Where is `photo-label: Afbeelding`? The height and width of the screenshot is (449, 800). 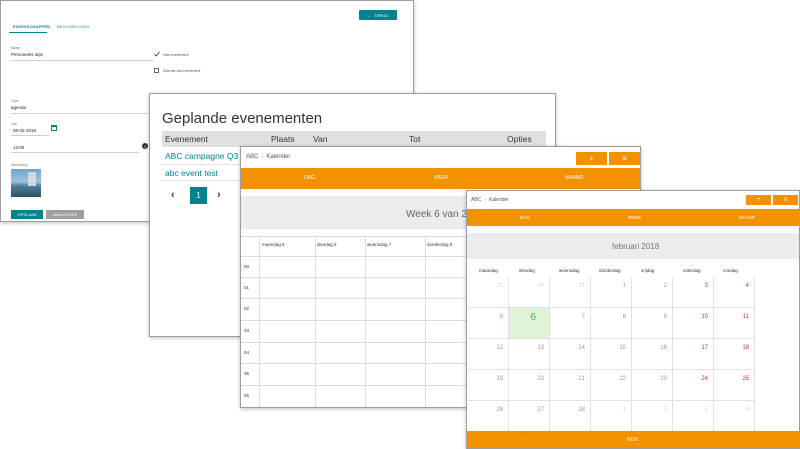 photo-label: Afbeelding is located at coordinates (19, 165).